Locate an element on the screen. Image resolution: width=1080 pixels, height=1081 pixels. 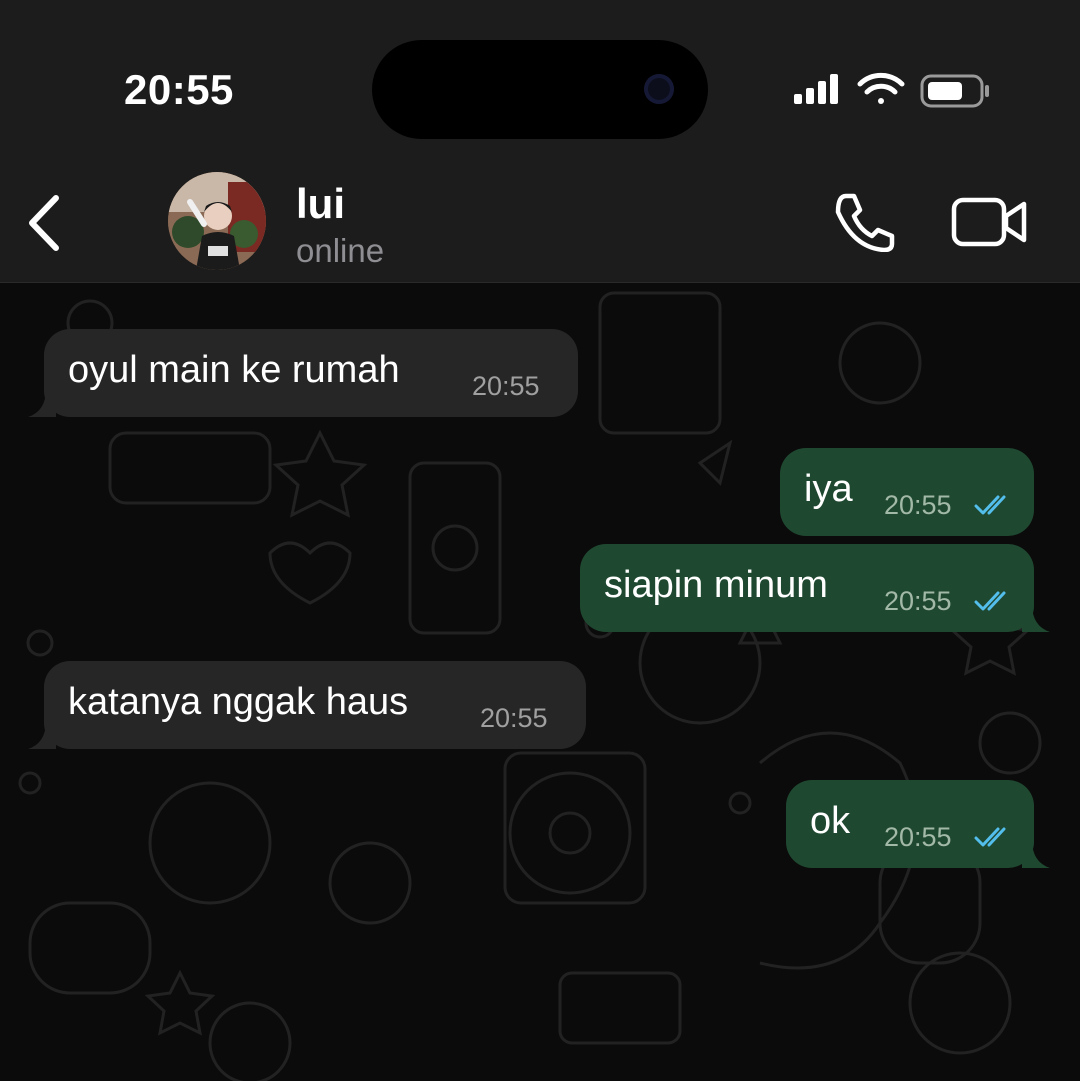
cellular-signal-icon is located at coordinates (816, 89).